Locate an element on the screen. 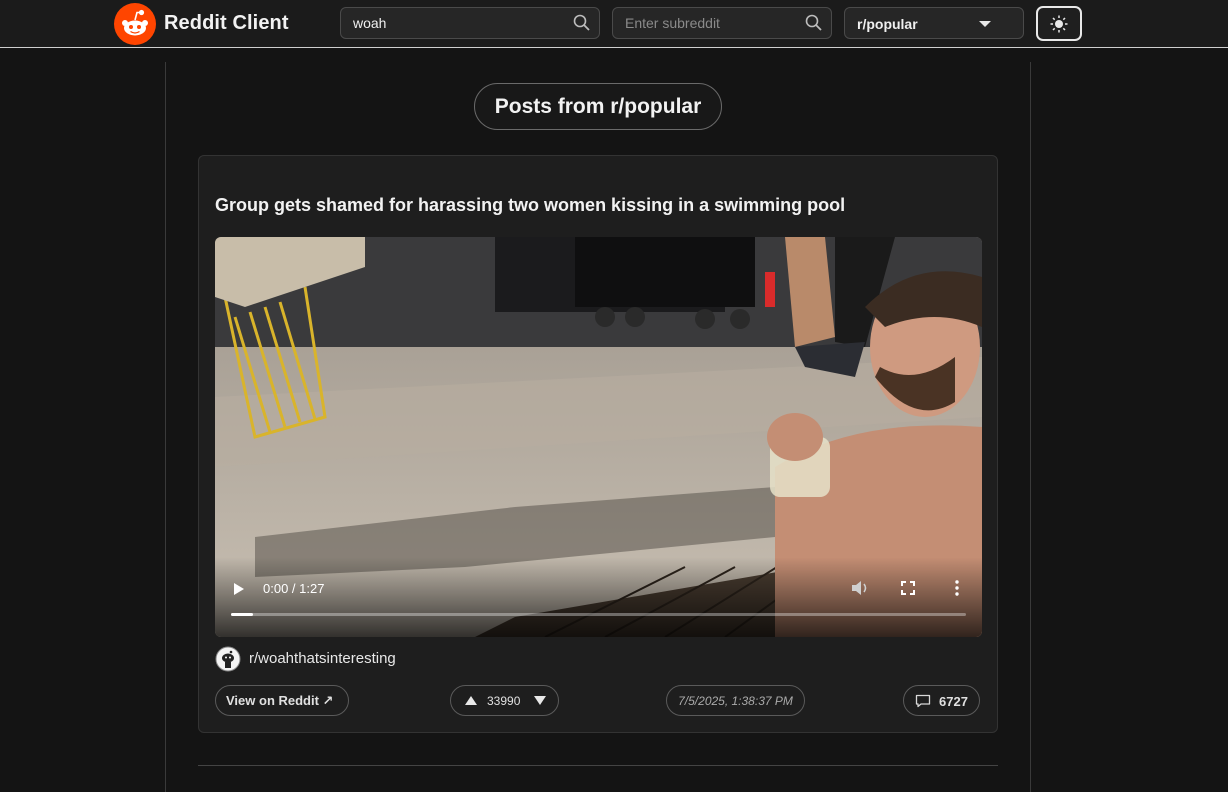 This screenshot has width=1228, height=792. subreddit-field is located at coordinates (722, 23).